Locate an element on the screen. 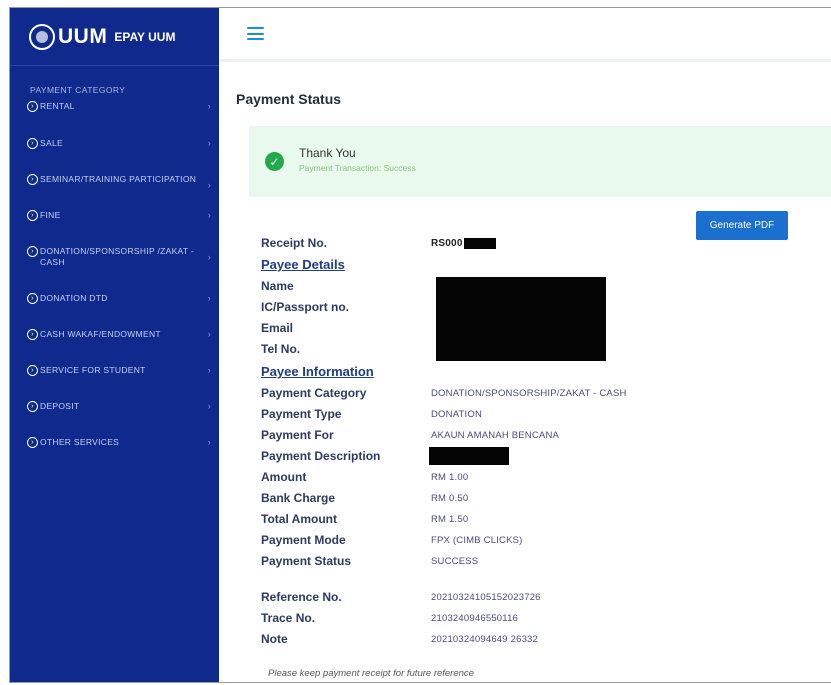 Image resolution: width=831 pixels, height=685 pixels. sidebar-item-other-services: › OTHER SERVICES › is located at coordinates (114, 442).